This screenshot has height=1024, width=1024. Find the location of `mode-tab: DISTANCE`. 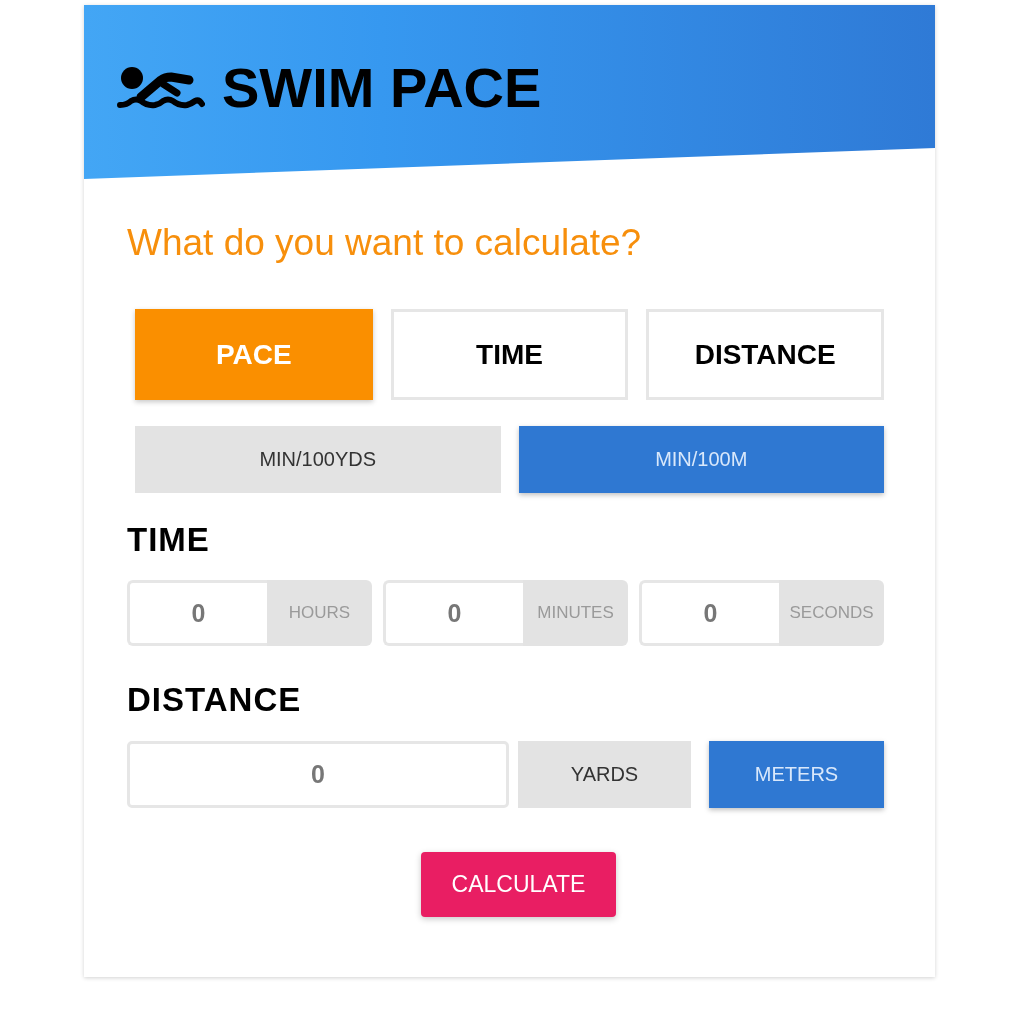

mode-tab: DISTANCE is located at coordinates (765, 354).